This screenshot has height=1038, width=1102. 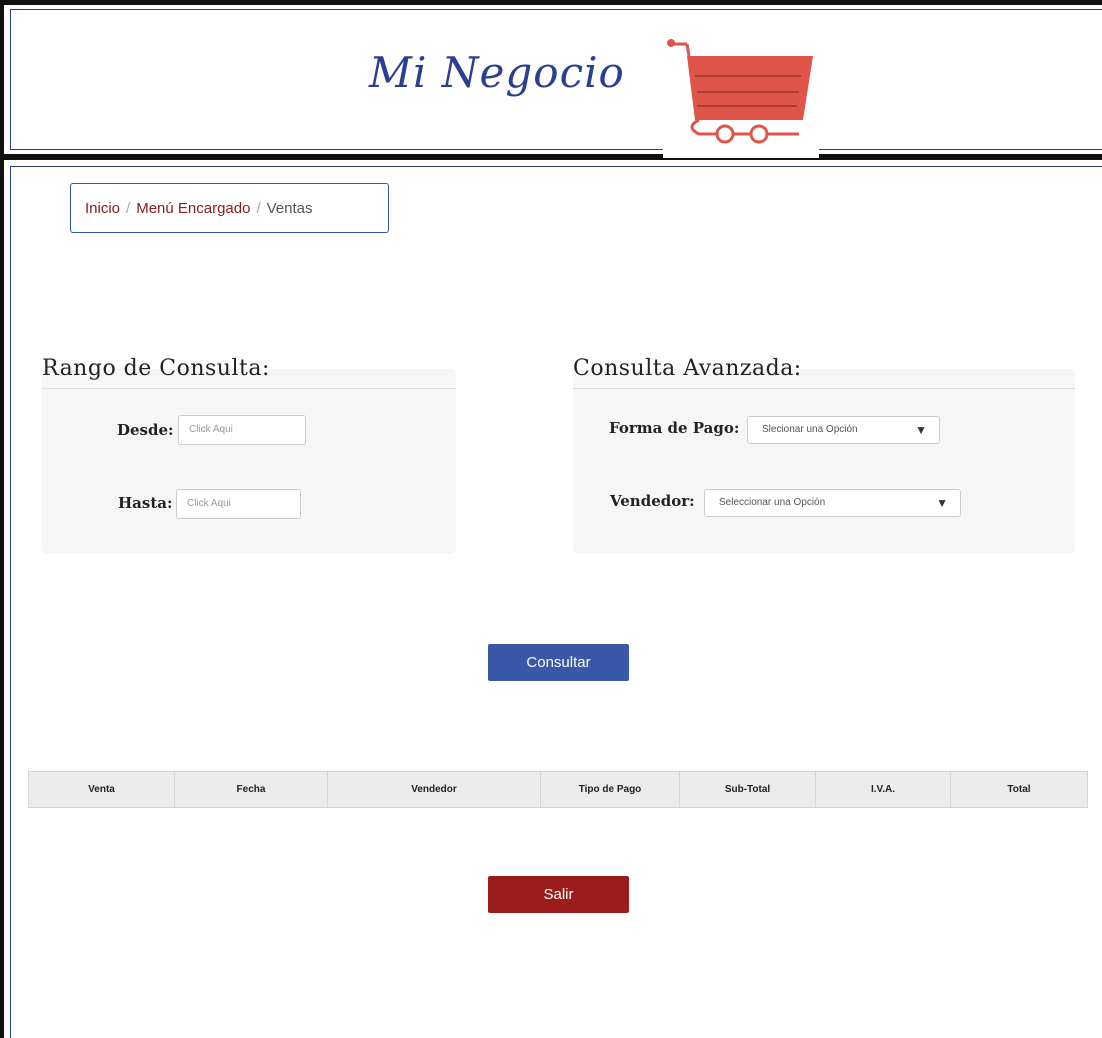 What do you see at coordinates (242, 430) in the screenshot?
I see `desde-input: Click Aqui` at bounding box center [242, 430].